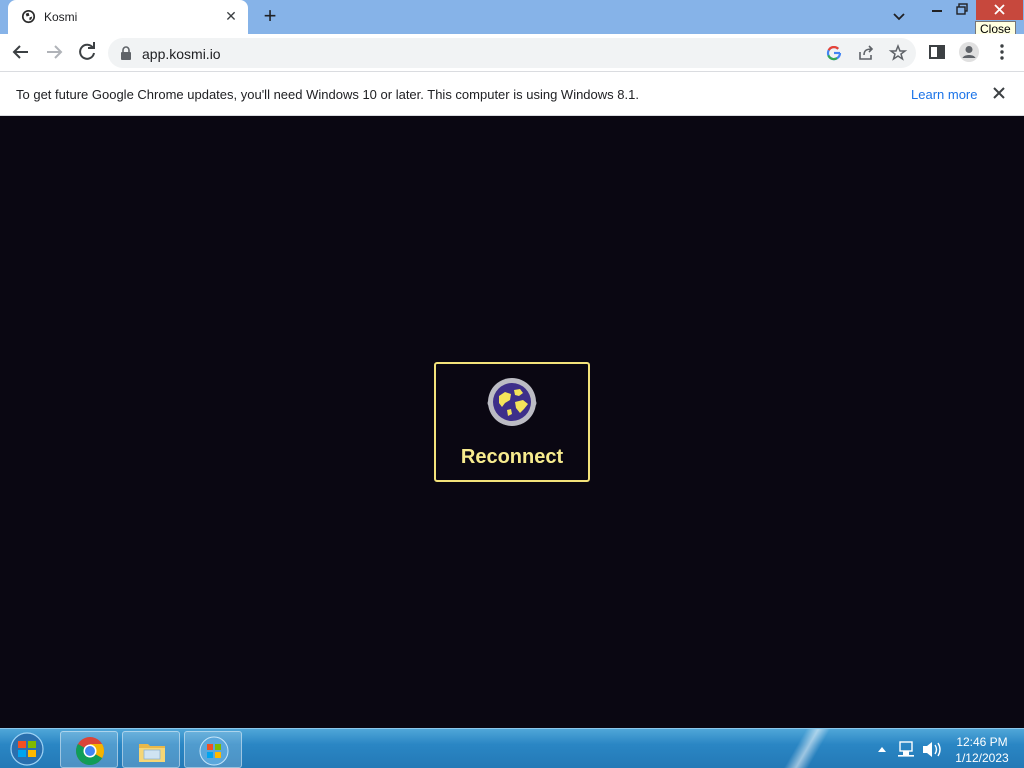 The image size is (1024, 768). I want to click on share-icon, so click(866, 53).